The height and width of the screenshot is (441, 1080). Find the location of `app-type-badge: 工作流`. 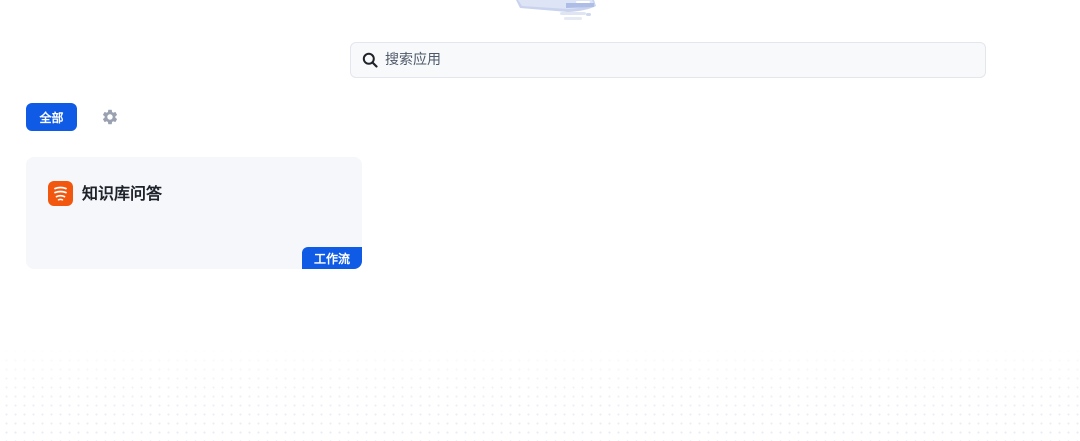

app-type-badge: 工作流 is located at coordinates (332, 258).